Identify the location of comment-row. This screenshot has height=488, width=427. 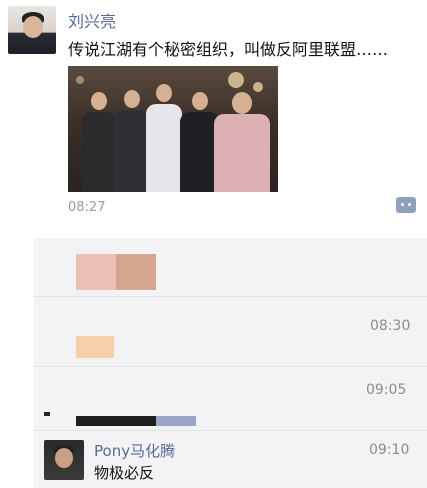
(230, 460).